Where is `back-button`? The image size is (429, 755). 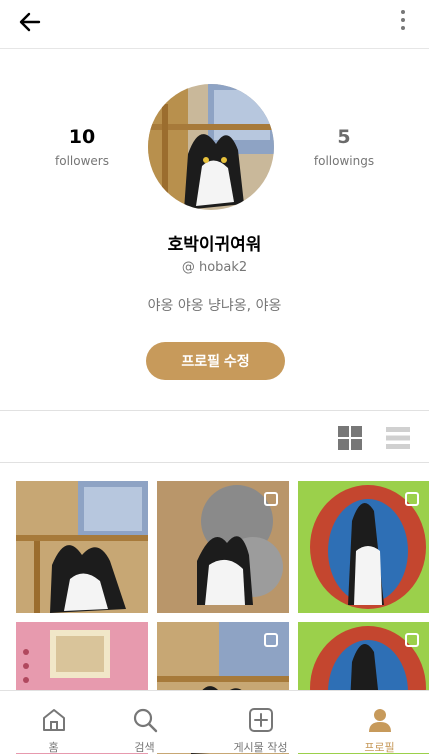 back-button is located at coordinates (30, 22).